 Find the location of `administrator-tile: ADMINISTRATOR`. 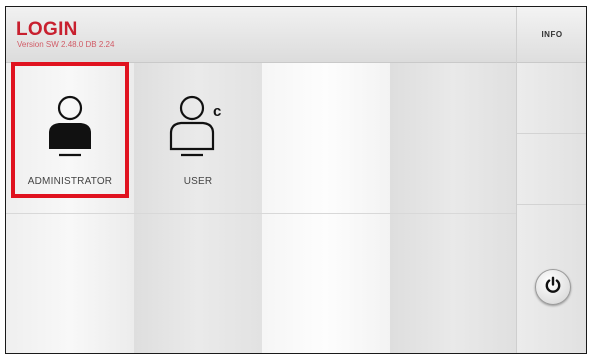

administrator-tile: ADMINISTRATOR is located at coordinates (70, 138).